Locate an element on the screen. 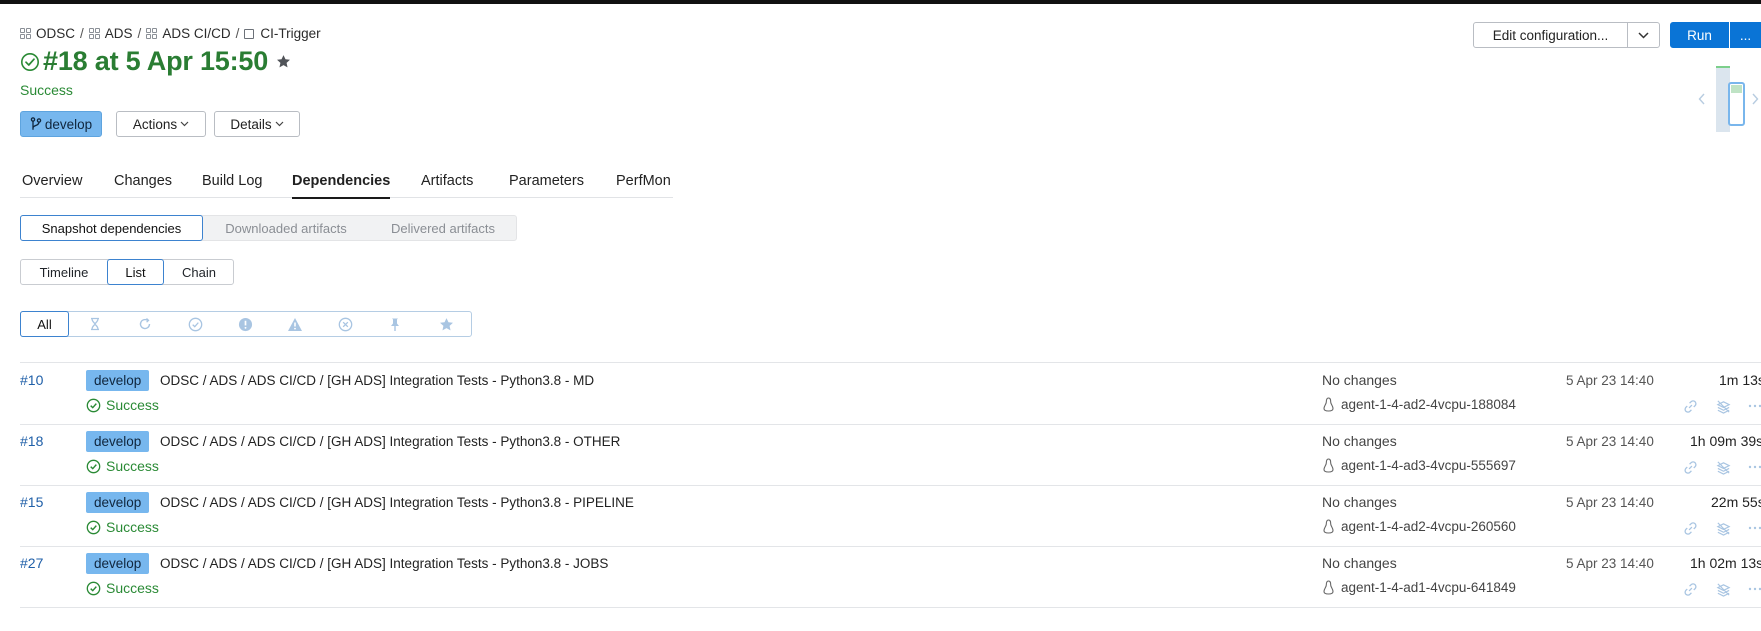  run-label: Run is located at coordinates (1699, 35).